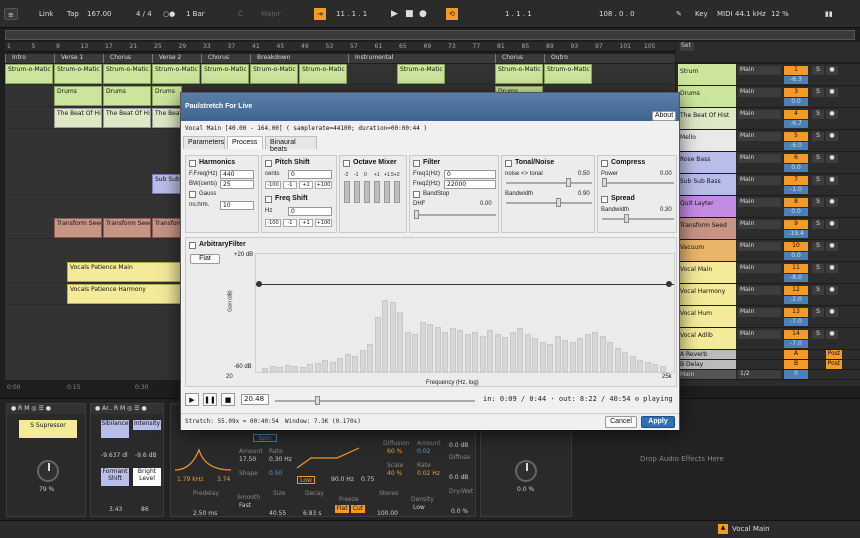  What do you see at coordinates (707, 250) in the screenshot?
I see `track-name: Vacuum` at bounding box center [707, 250].